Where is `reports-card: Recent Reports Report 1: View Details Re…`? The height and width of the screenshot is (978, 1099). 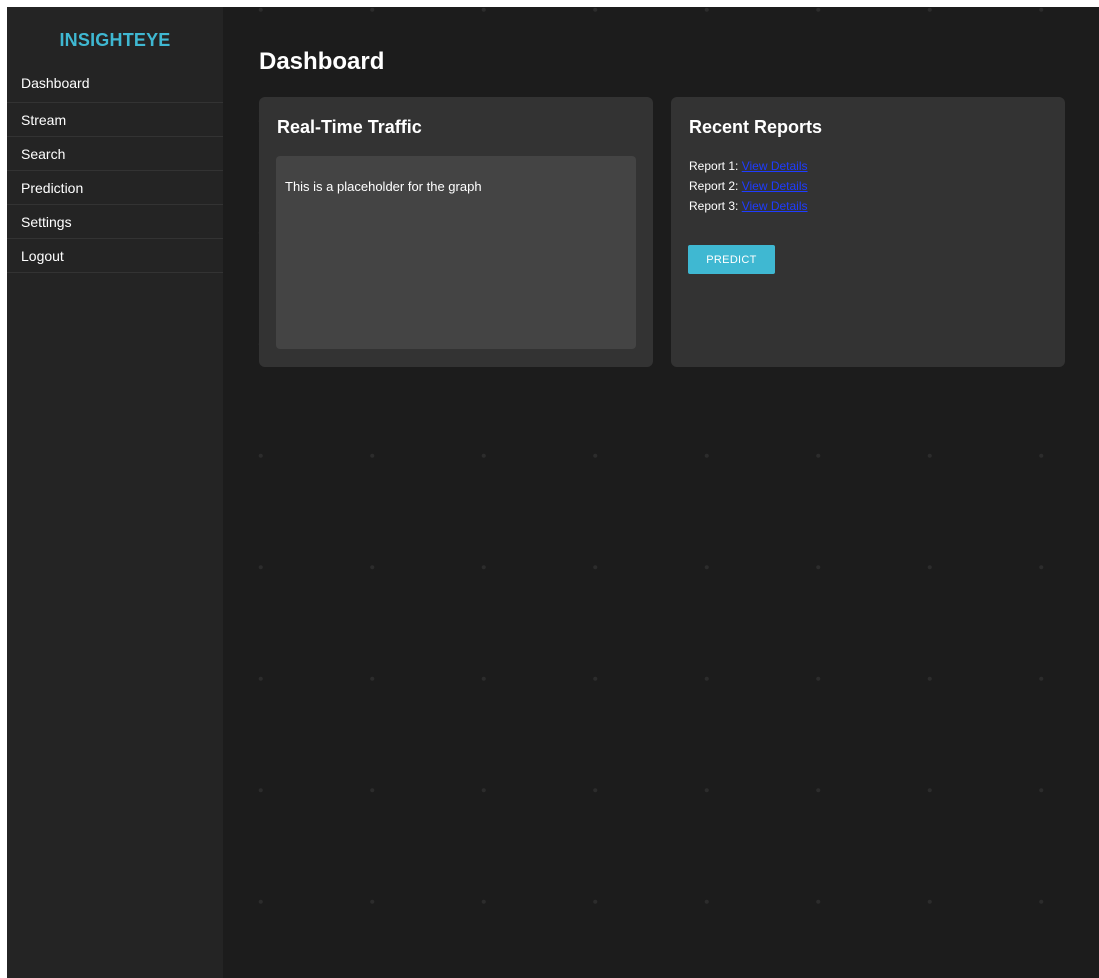
reports-card: Recent Reports Report 1: View Details Re… is located at coordinates (868, 232).